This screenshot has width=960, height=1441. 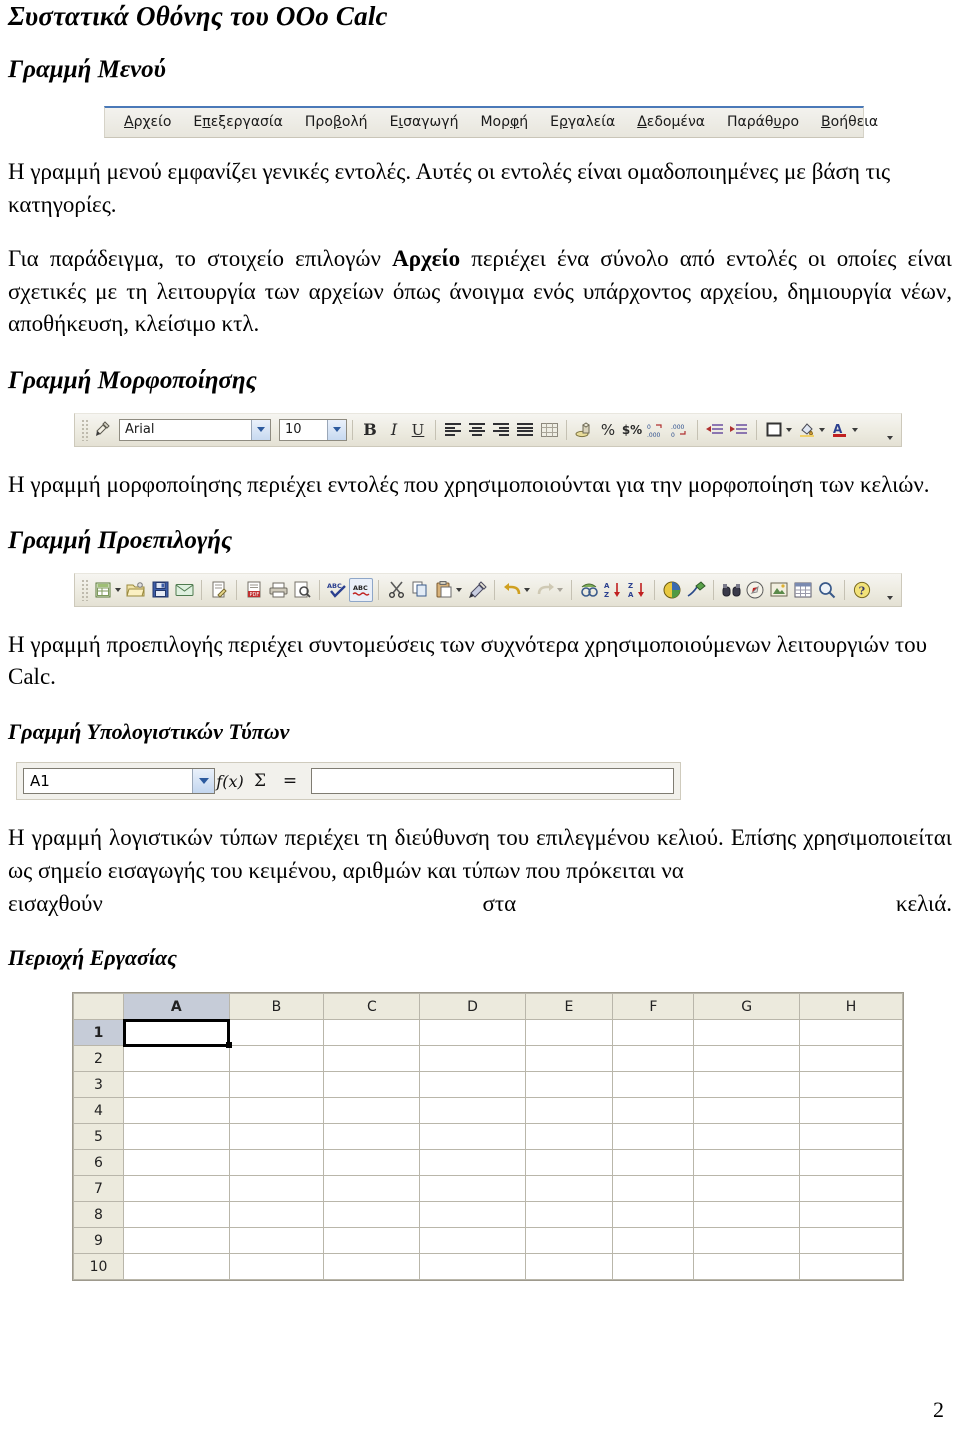 What do you see at coordinates (176, 1007) in the screenshot?
I see `column-header-a: A` at bounding box center [176, 1007].